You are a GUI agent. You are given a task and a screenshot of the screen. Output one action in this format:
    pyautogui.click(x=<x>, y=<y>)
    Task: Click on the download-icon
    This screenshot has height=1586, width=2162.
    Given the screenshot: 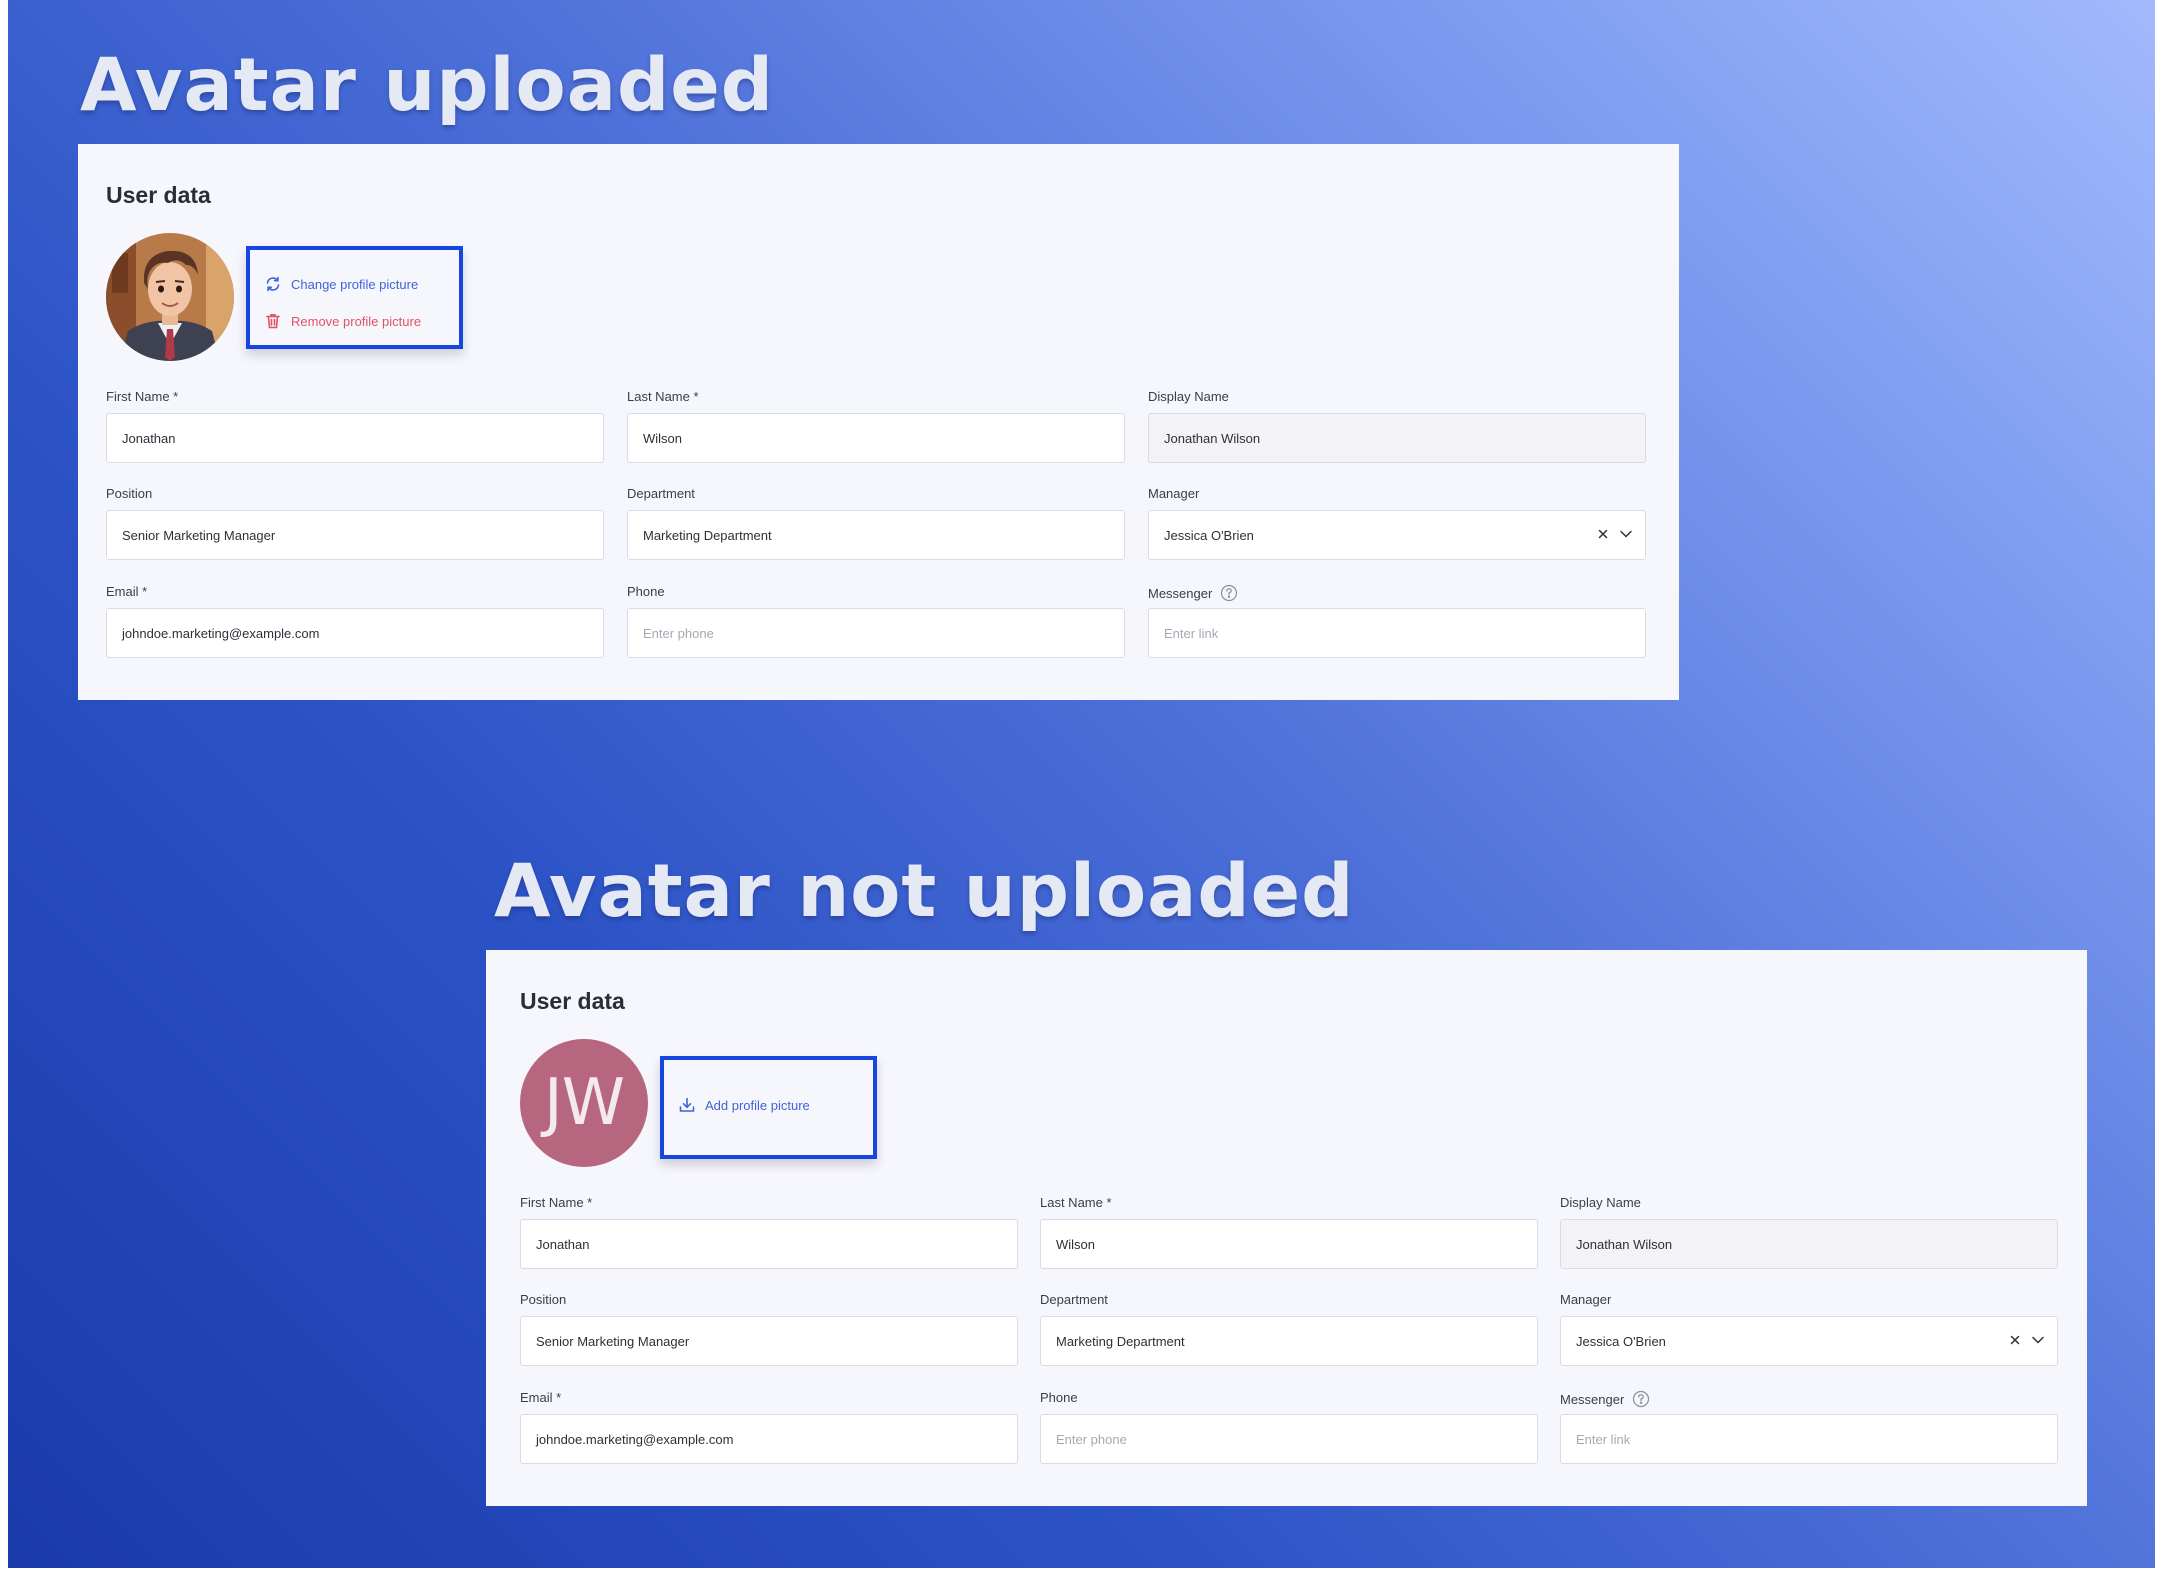 What is the action you would take?
    pyautogui.click(x=687, y=1105)
    